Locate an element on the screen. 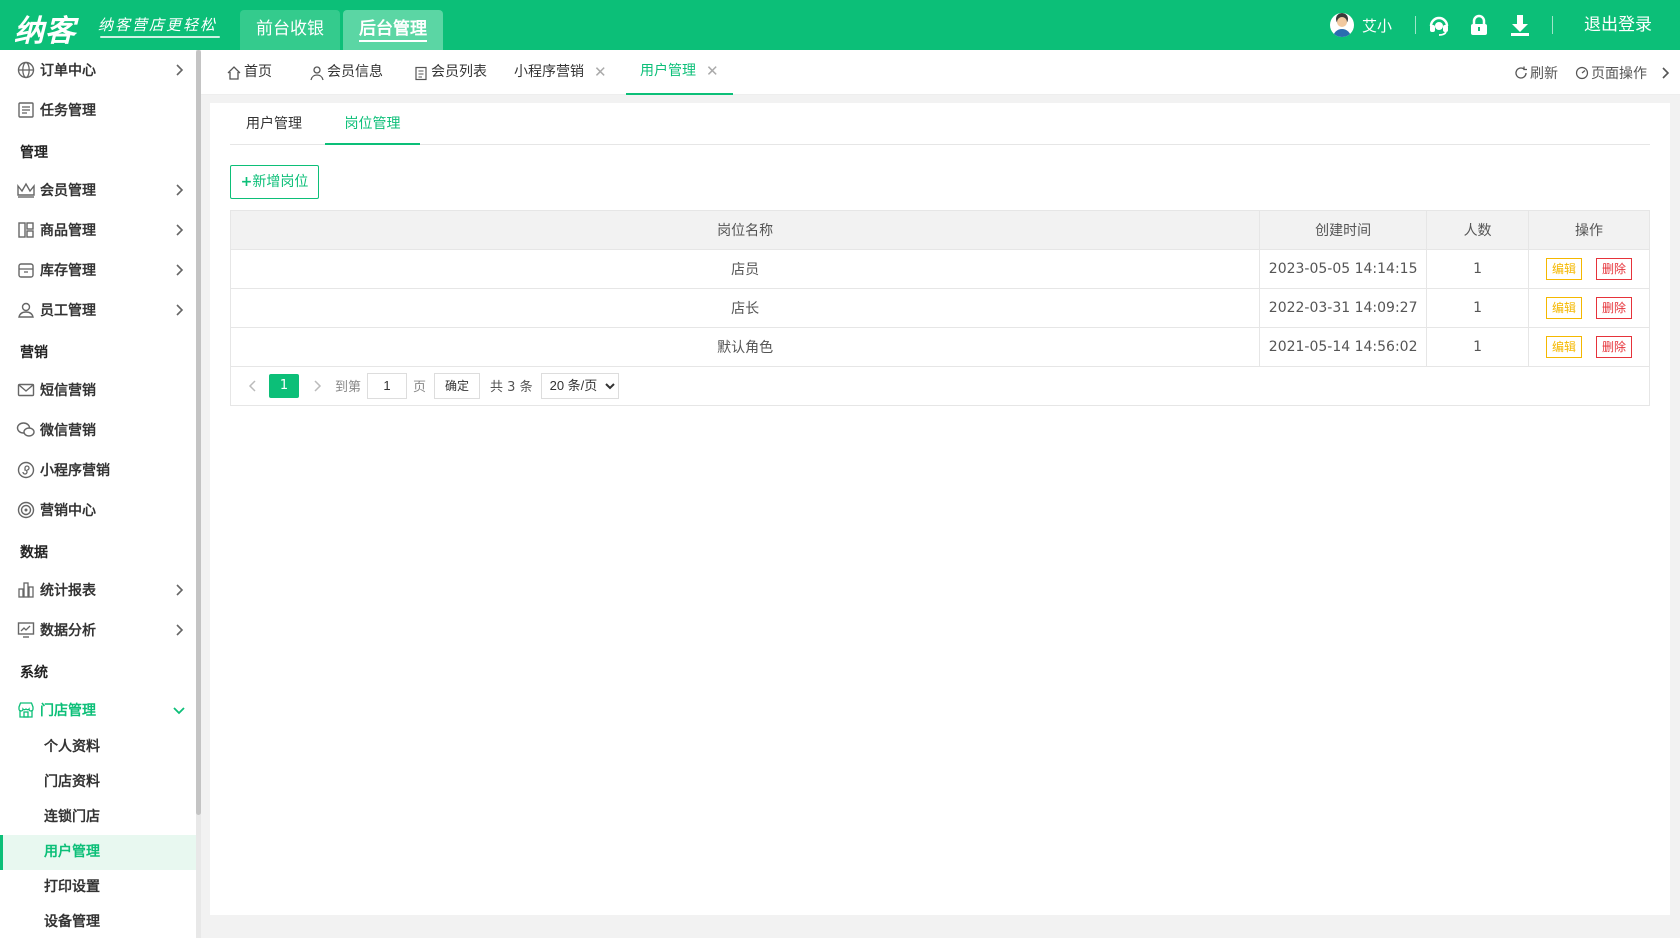 The height and width of the screenshot is (938, 1680). sidebar-item-label: 短信营销 is located at coordinates (68, 391).